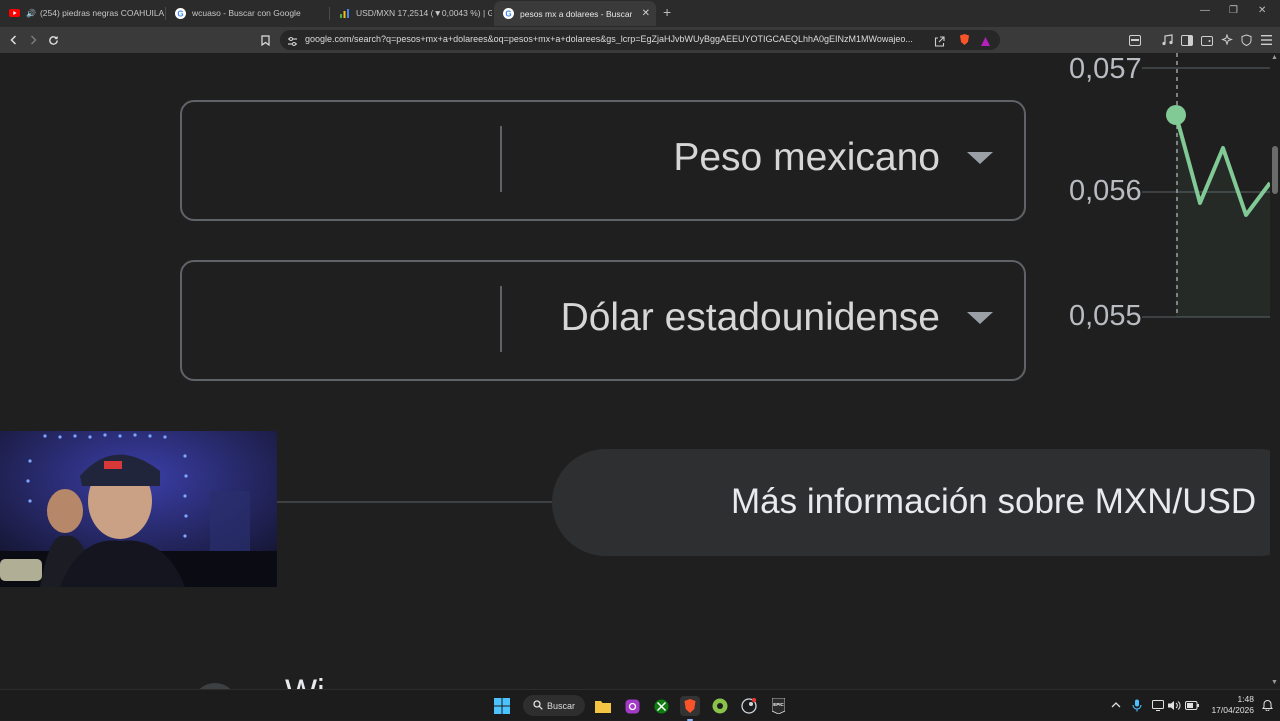  What do you see at coordinates (749, 706) in the screenshot?
I see `steam-icon` at bounding box center [749, 706].